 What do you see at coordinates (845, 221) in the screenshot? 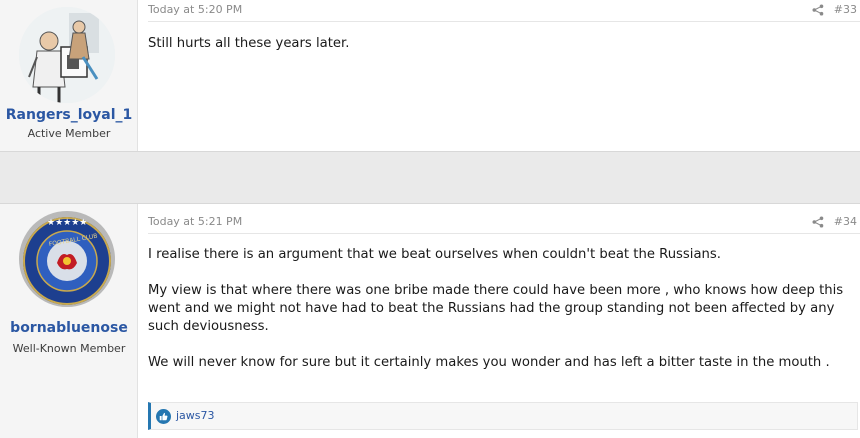
I see `post-number: #34` at bounding box center [845, 221].